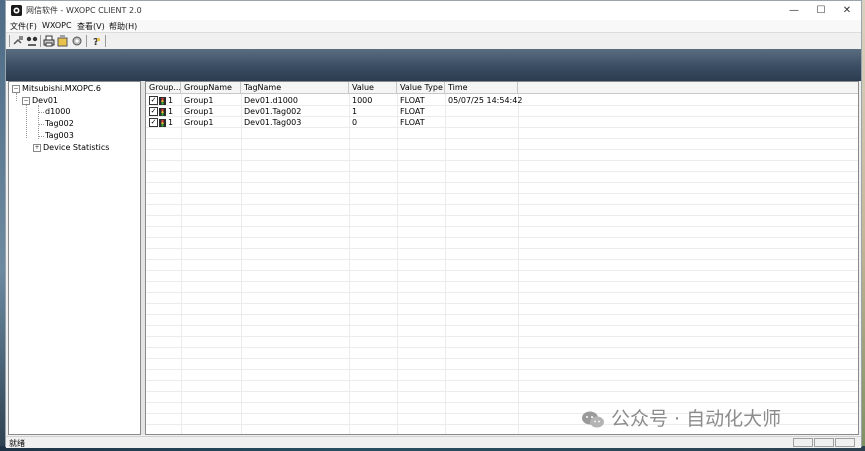  I want to click on close-button: ✕, so click(847, 10).